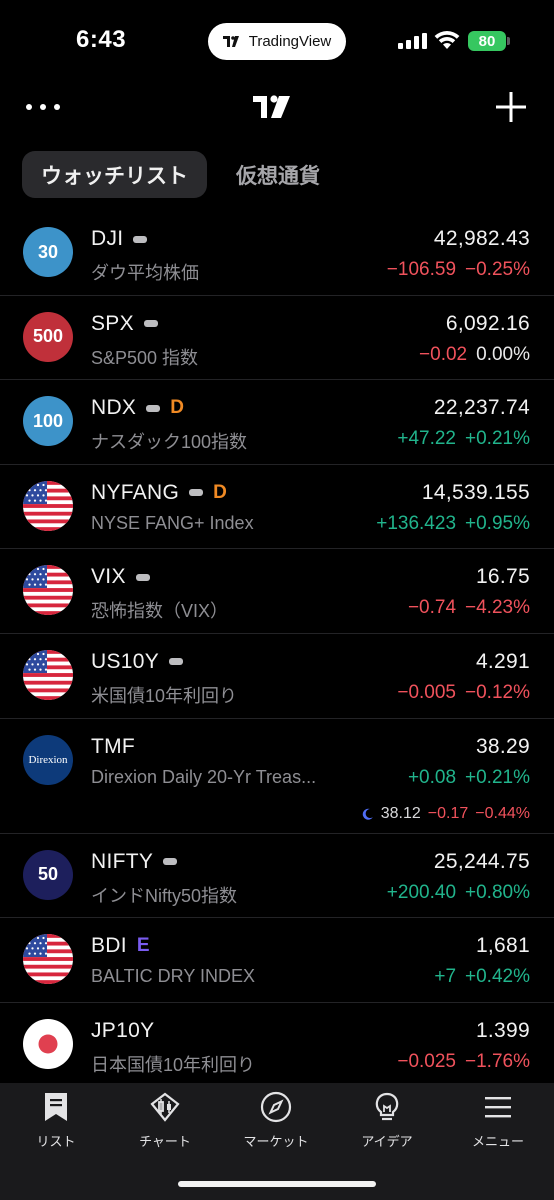  What do you see at coordinates (124, 324) in the screenshot?
I see `symbol-line: SPX` at bounding box center [124, 324].